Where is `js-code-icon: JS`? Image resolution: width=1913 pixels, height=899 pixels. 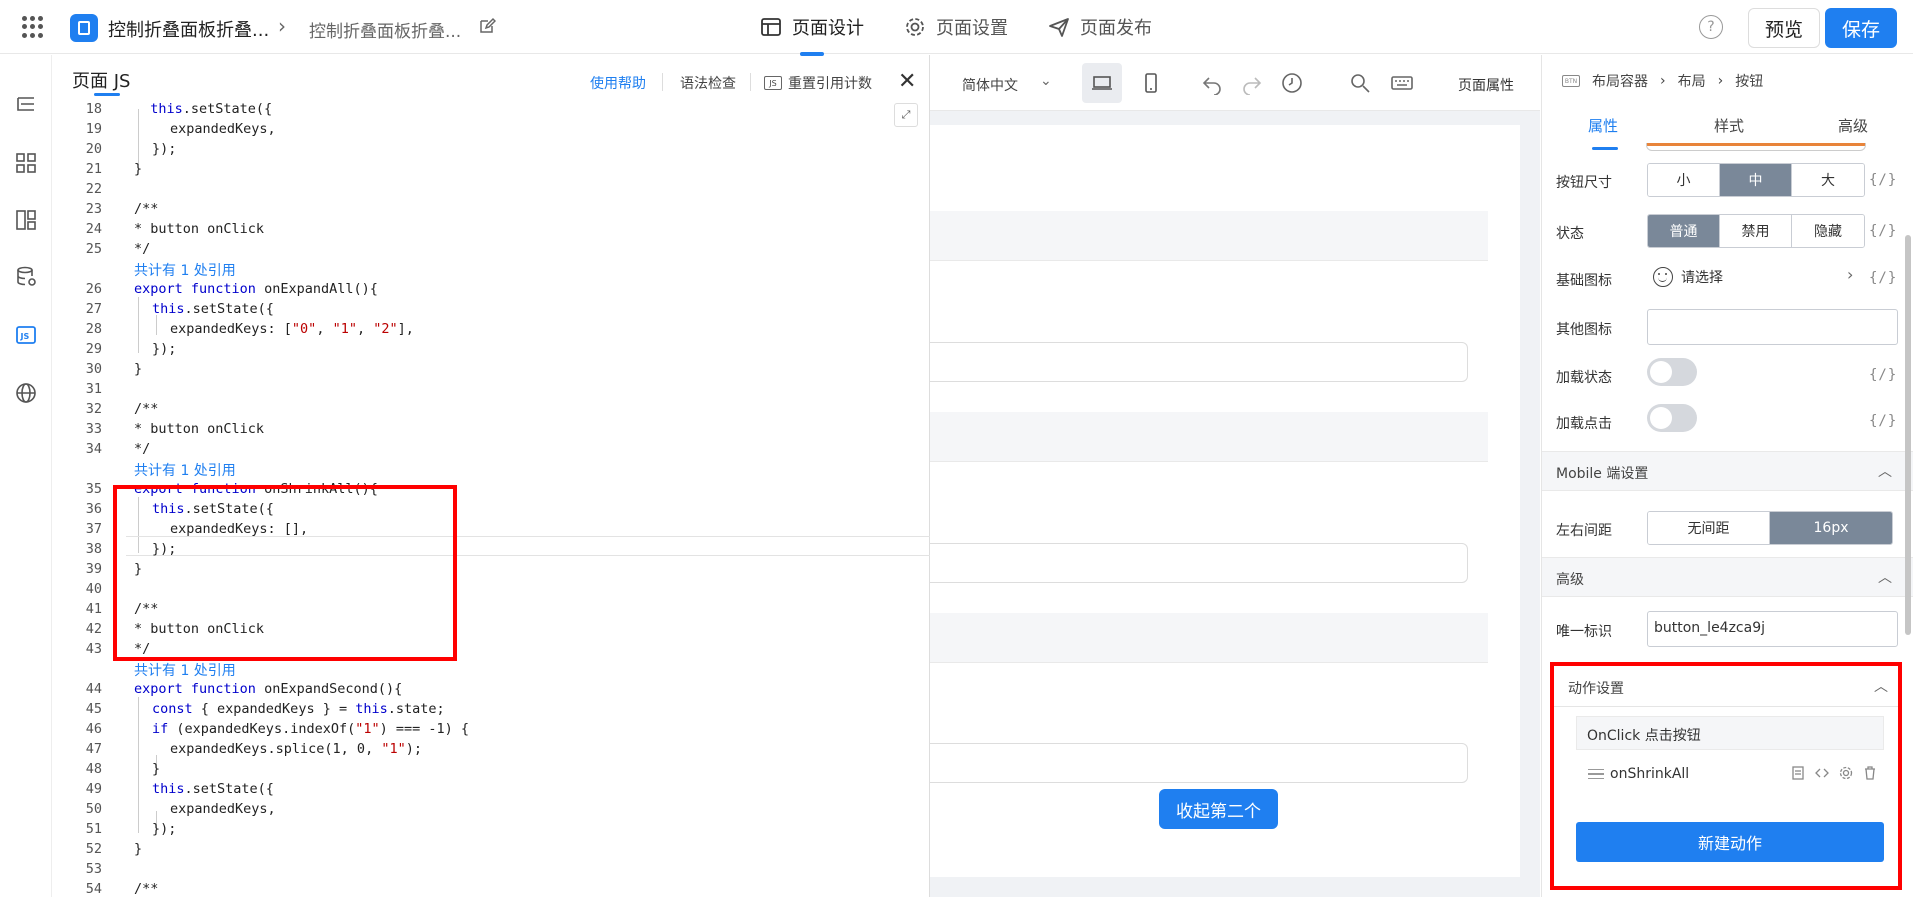 js-code-icon: JS is located at coordinates (26, 335).